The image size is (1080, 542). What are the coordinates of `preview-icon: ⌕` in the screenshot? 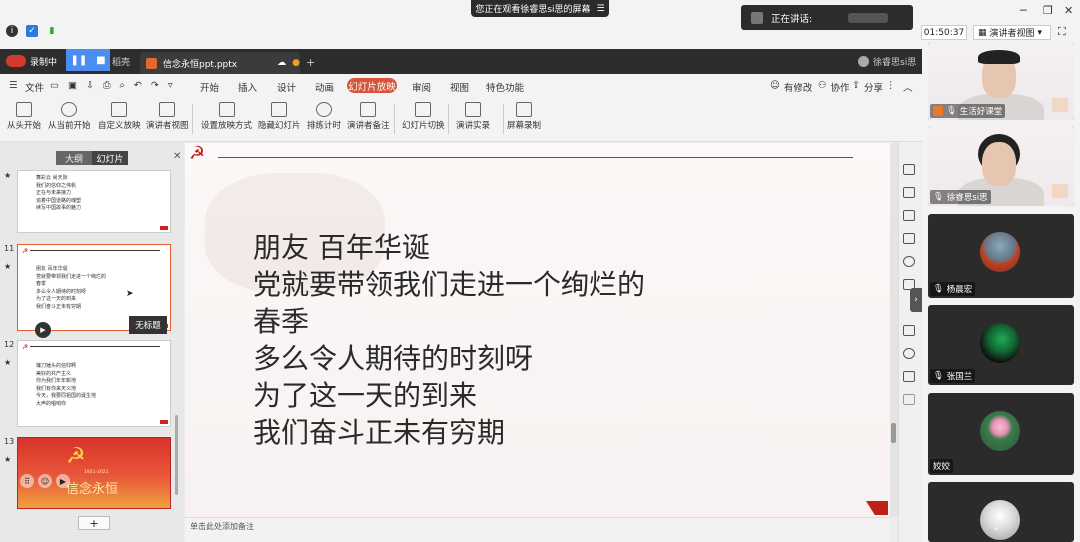 It's located at (122, 85).